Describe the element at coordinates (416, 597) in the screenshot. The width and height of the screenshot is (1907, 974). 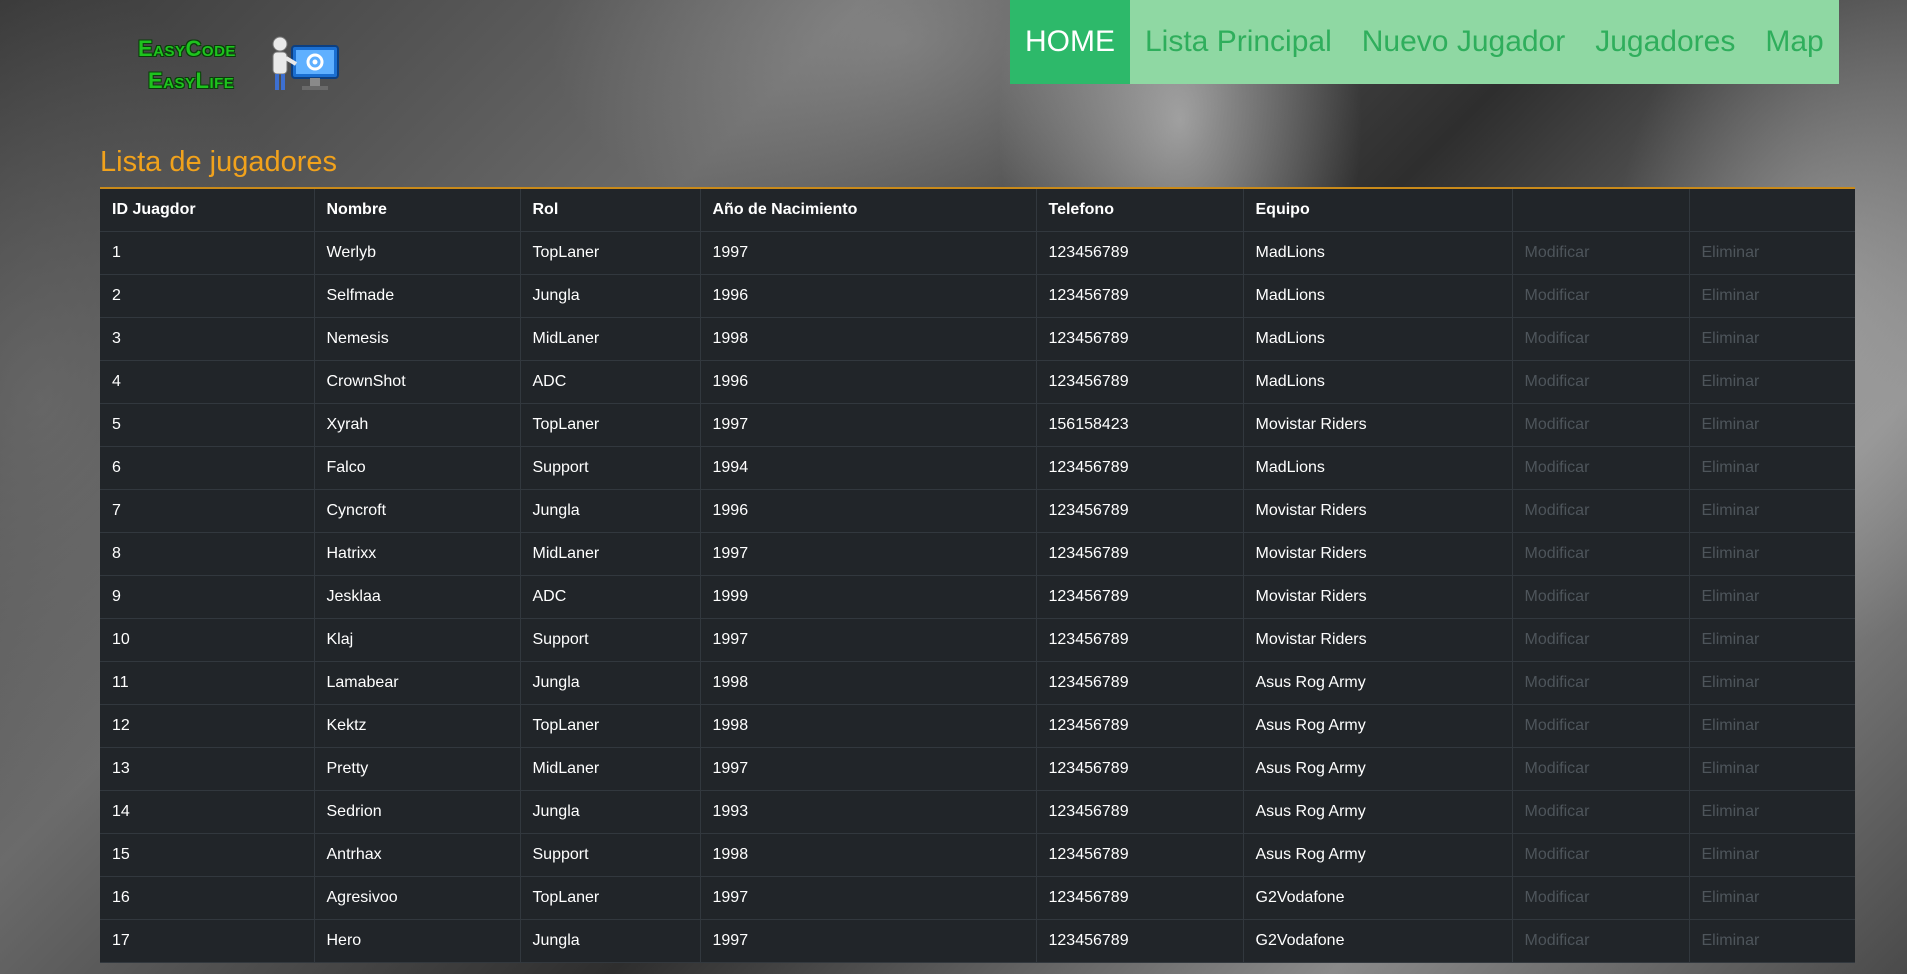
I see `cell-nombre: Jesklaa` at that location.